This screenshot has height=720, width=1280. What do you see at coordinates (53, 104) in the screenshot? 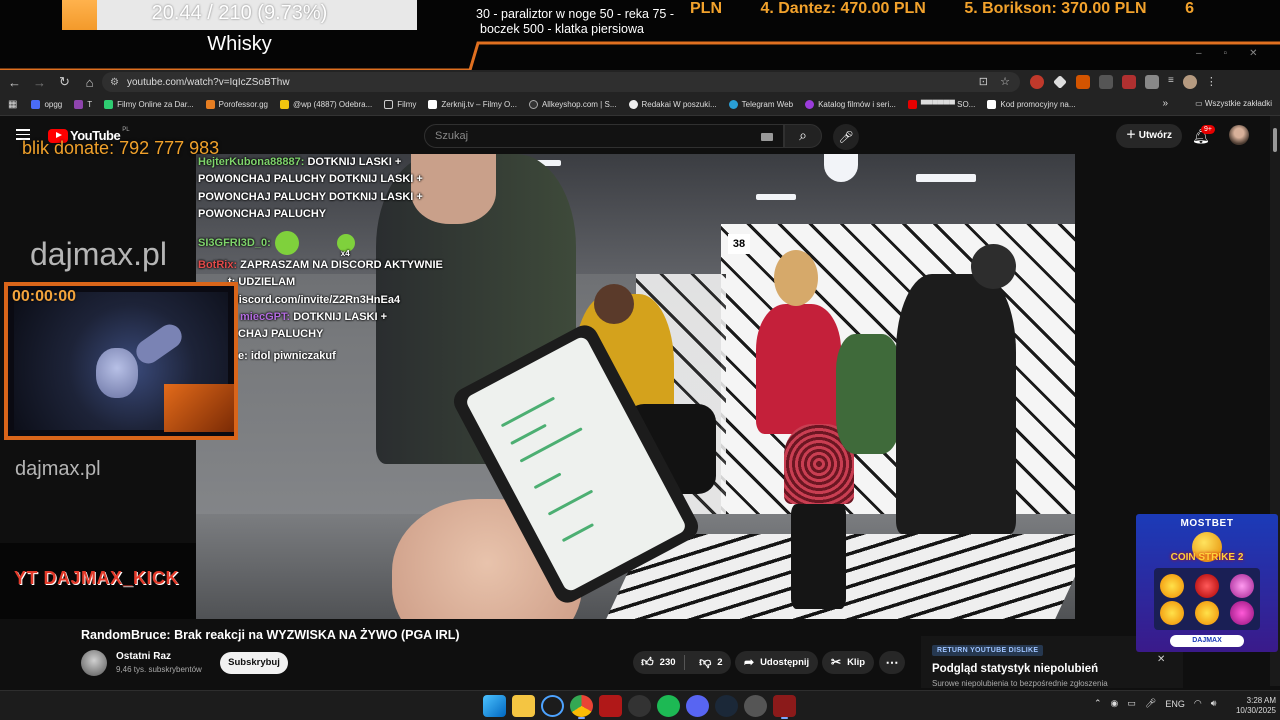
I see `bookmark-label: opgg` at bounding box center [53, 104].